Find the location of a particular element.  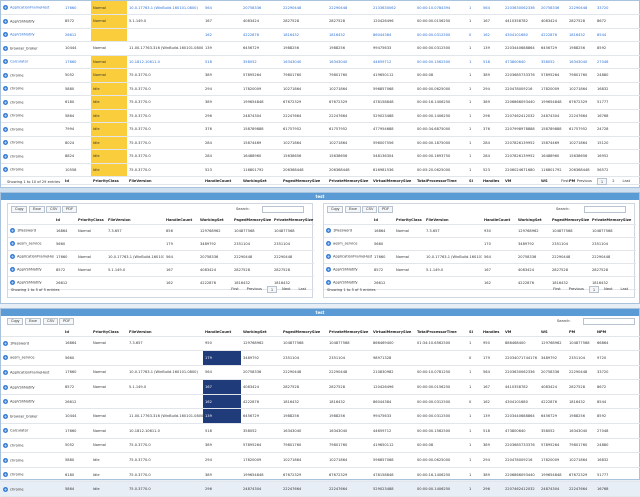

column-header: NPM is located at coordinates (617, 332).